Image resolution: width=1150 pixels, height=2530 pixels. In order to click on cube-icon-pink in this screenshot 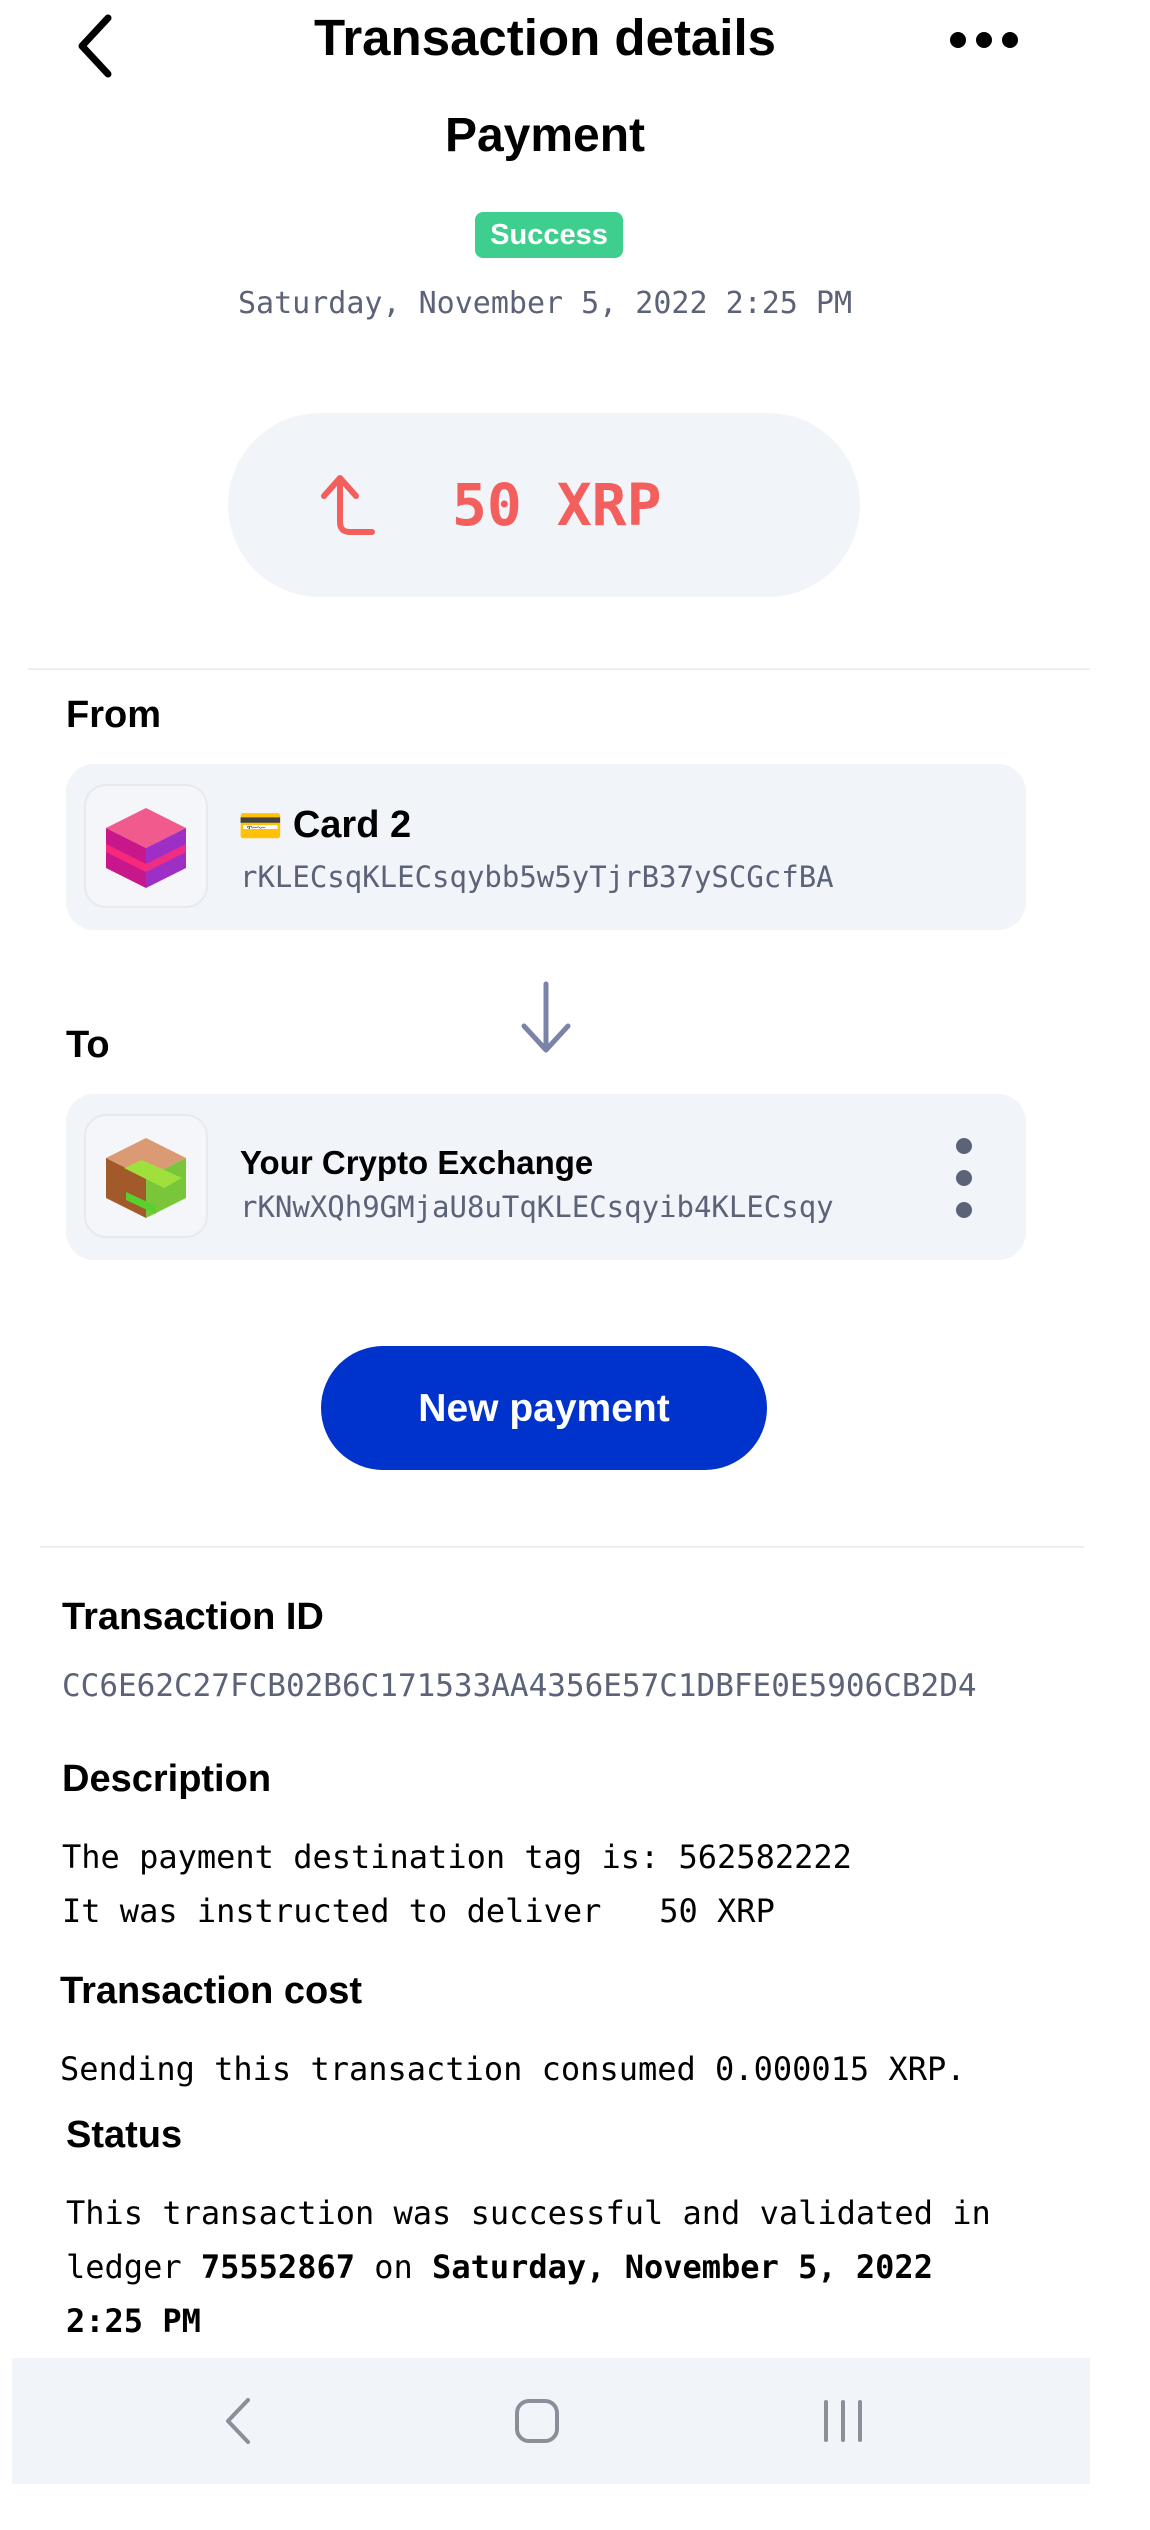, I will do `click(146, 848)`.